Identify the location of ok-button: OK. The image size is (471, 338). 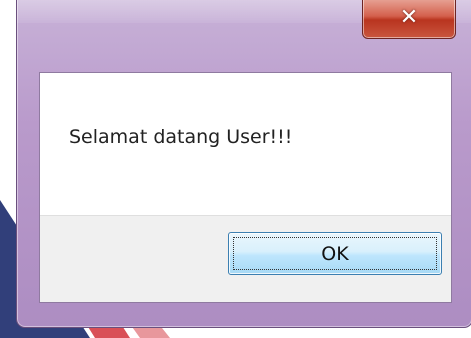
(335, 253).